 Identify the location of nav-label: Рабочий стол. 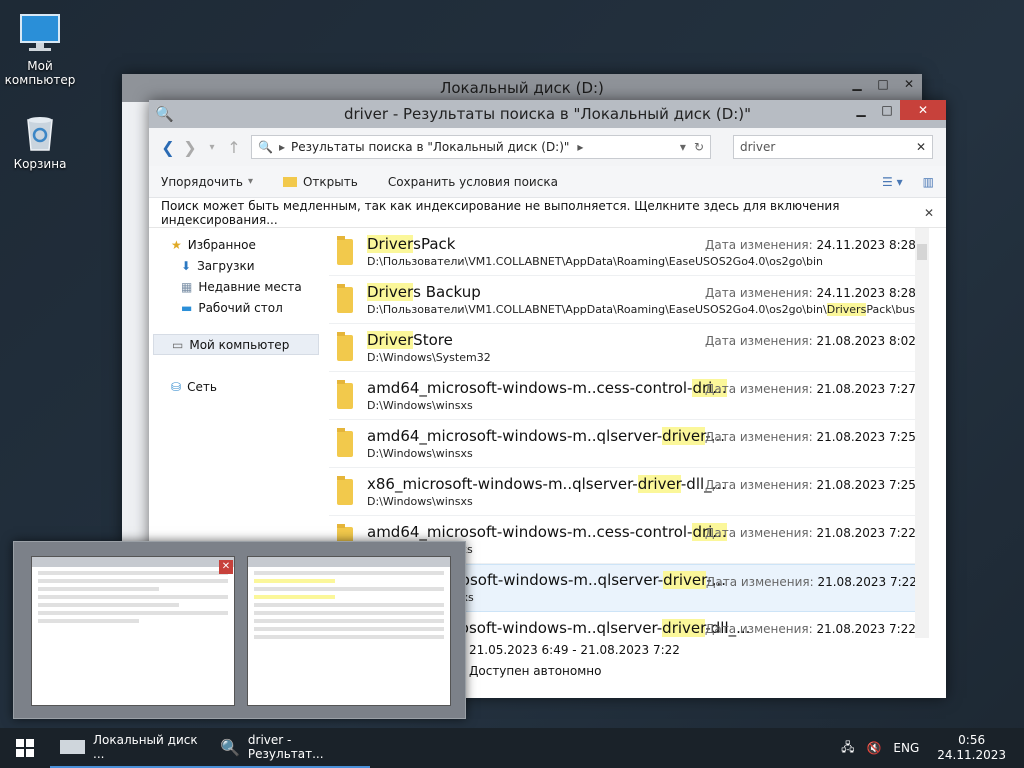
(240, 307).